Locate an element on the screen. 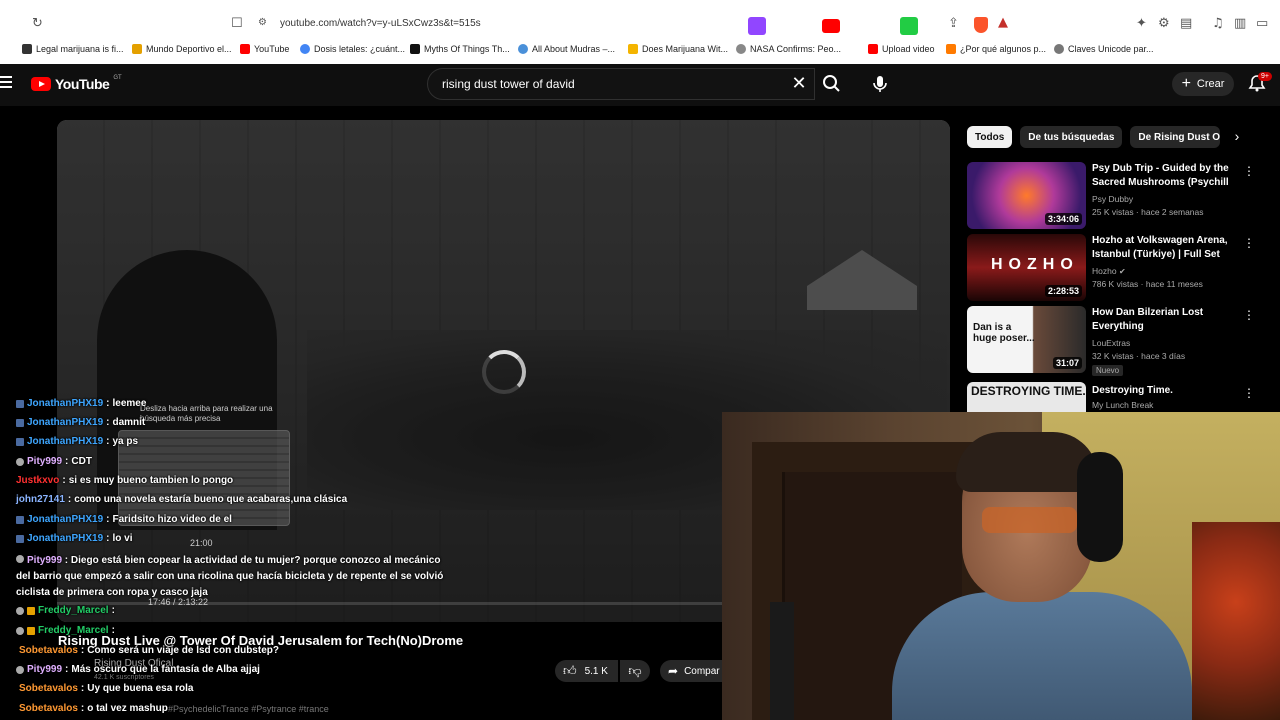 The height and width of the screenshot is (720, 1280). wallet-icon: ▭ is located at coordinates (1262, 23).